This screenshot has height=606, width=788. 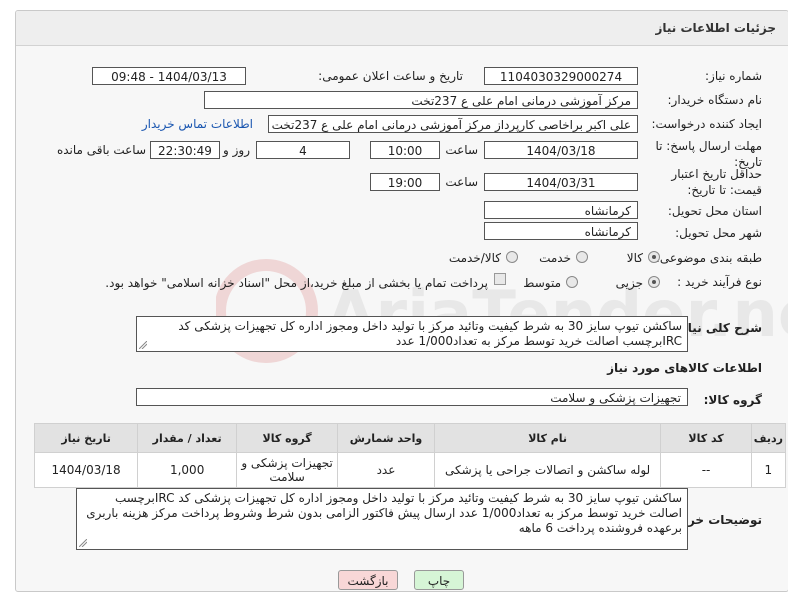 What do you see at coordinates (474, 258) in the screenshot?
I see `category-option-goods-service: کالا/خدمت` at bounding box center [474, 258].